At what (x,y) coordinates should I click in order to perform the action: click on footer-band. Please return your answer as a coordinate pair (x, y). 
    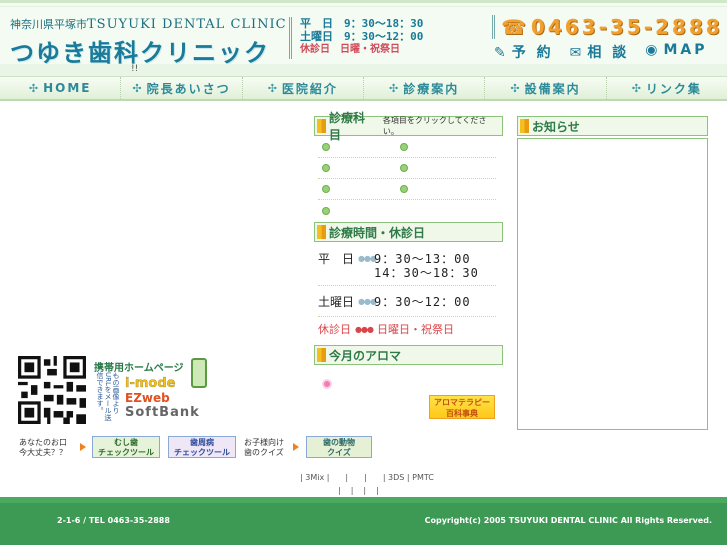
    Looking at the image, I should click on (363, 500).